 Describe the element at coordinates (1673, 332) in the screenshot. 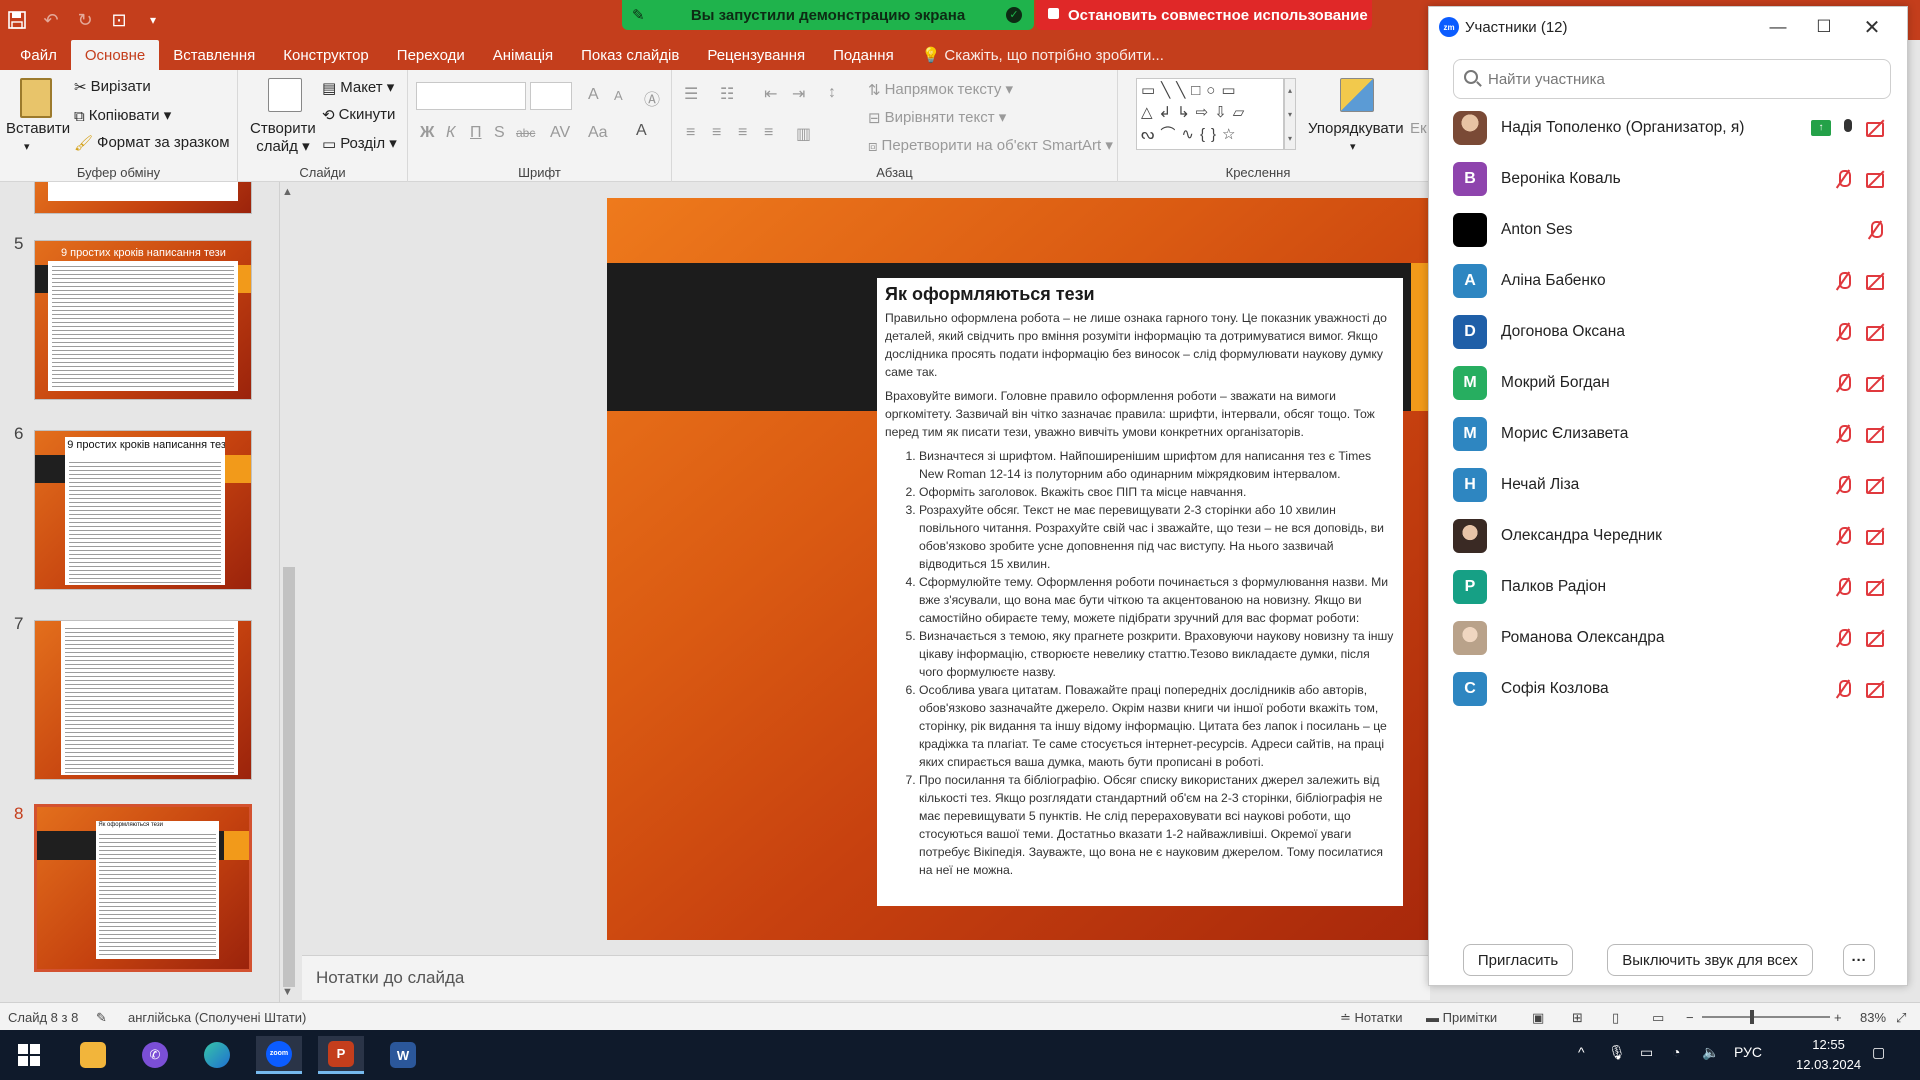

I see `participant-row: D Догонова Оксана` at that location.